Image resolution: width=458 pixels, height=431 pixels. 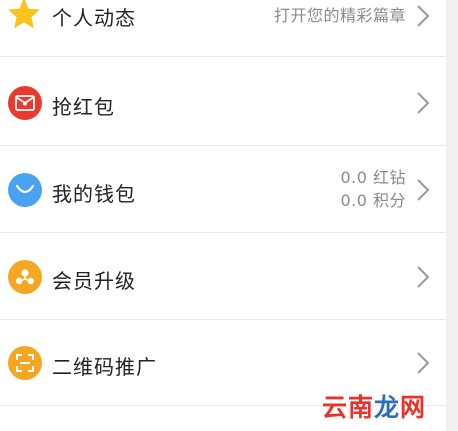 What do you see at coordinates (223, 277) in the screenshot?
I see `menu-item-member-upgrade: 会员升级` at bounding box center [223, 277].